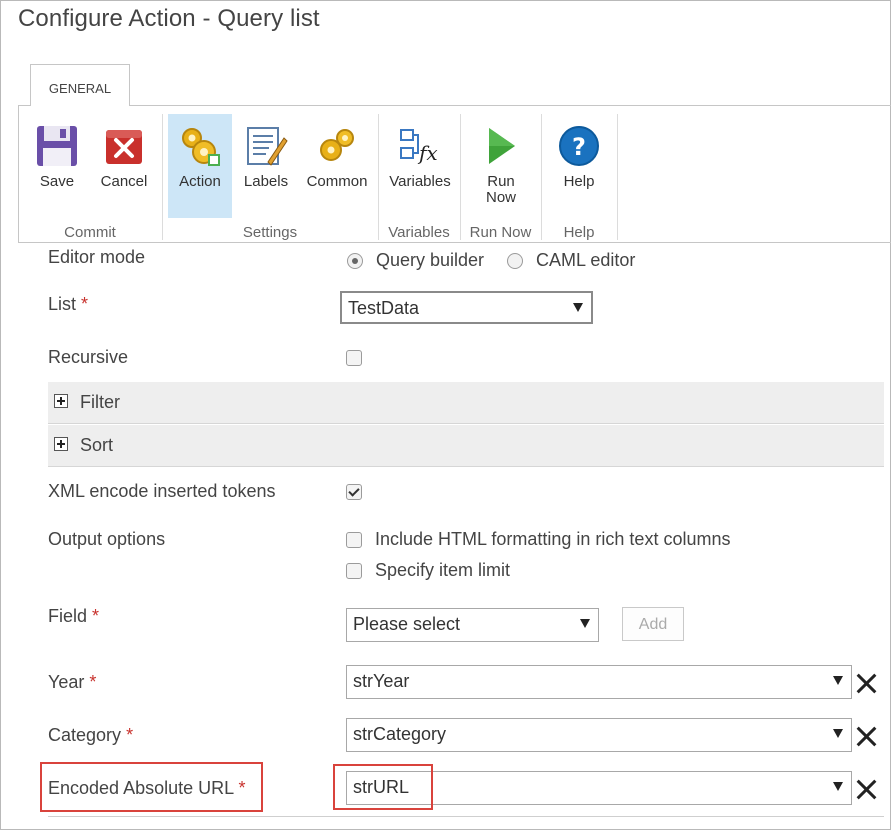 The image size is (891, 830). I want to click on save-label: Save, so click(57, 181).